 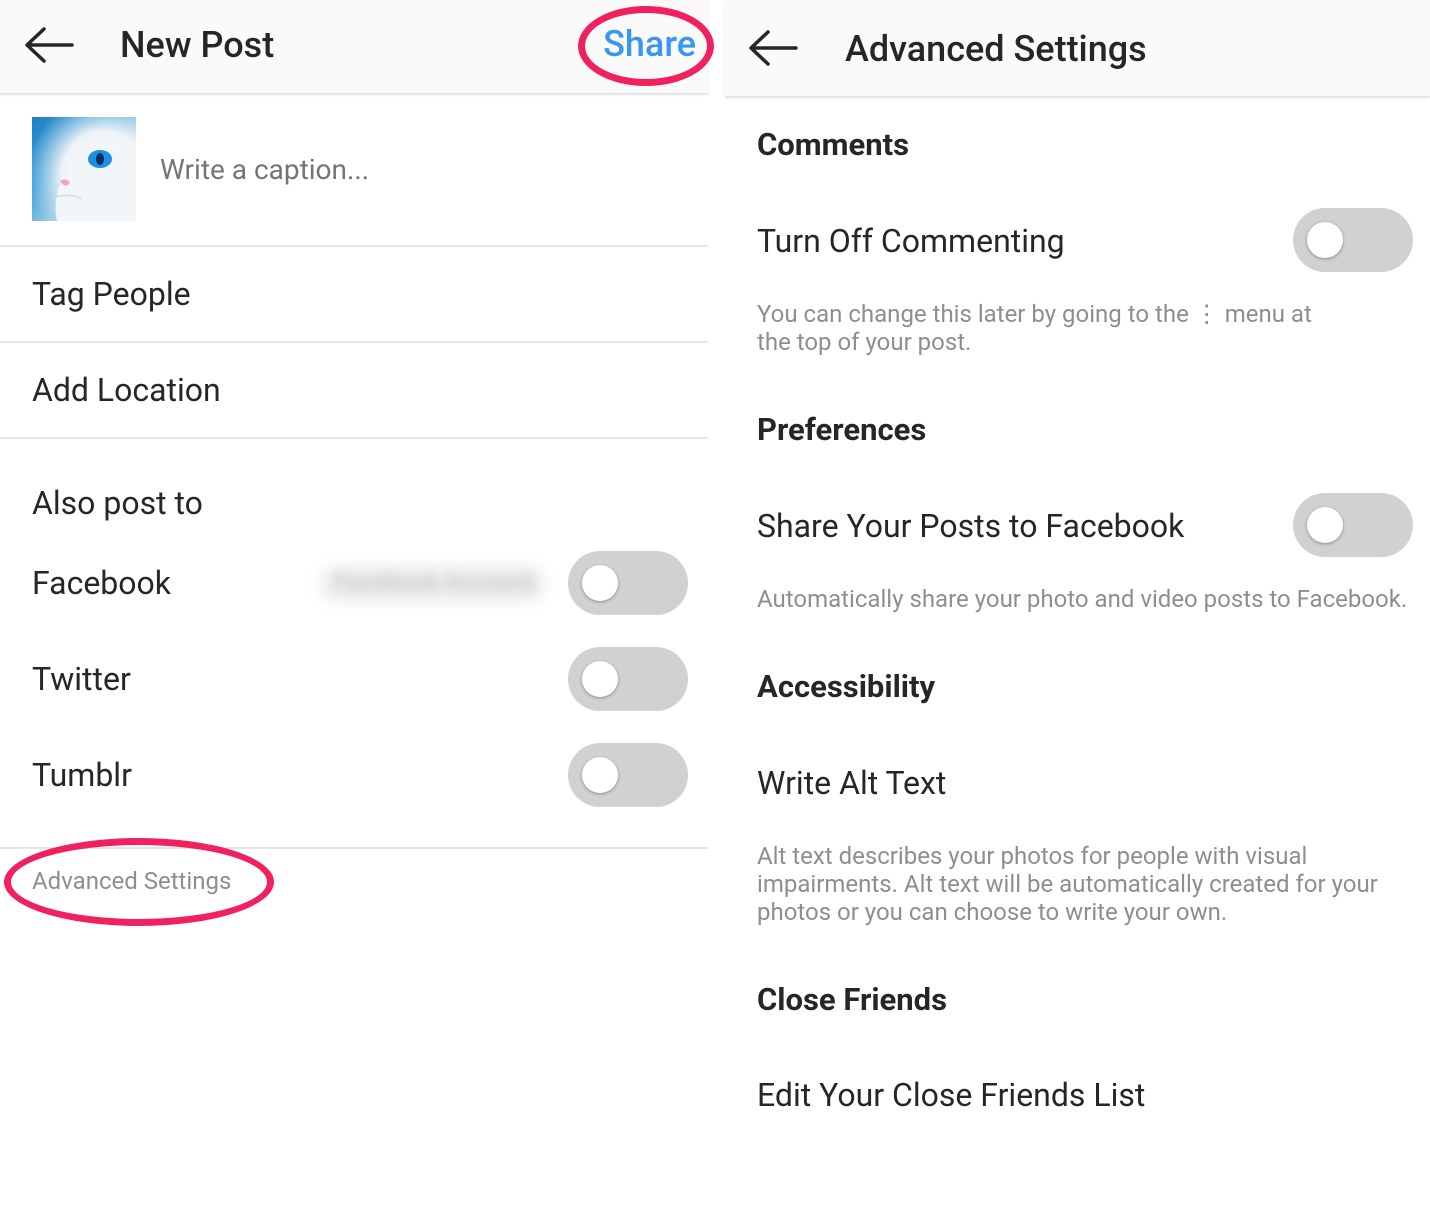 I want to click on share-to-facebook-toggle, so click(x=1353, y=525).